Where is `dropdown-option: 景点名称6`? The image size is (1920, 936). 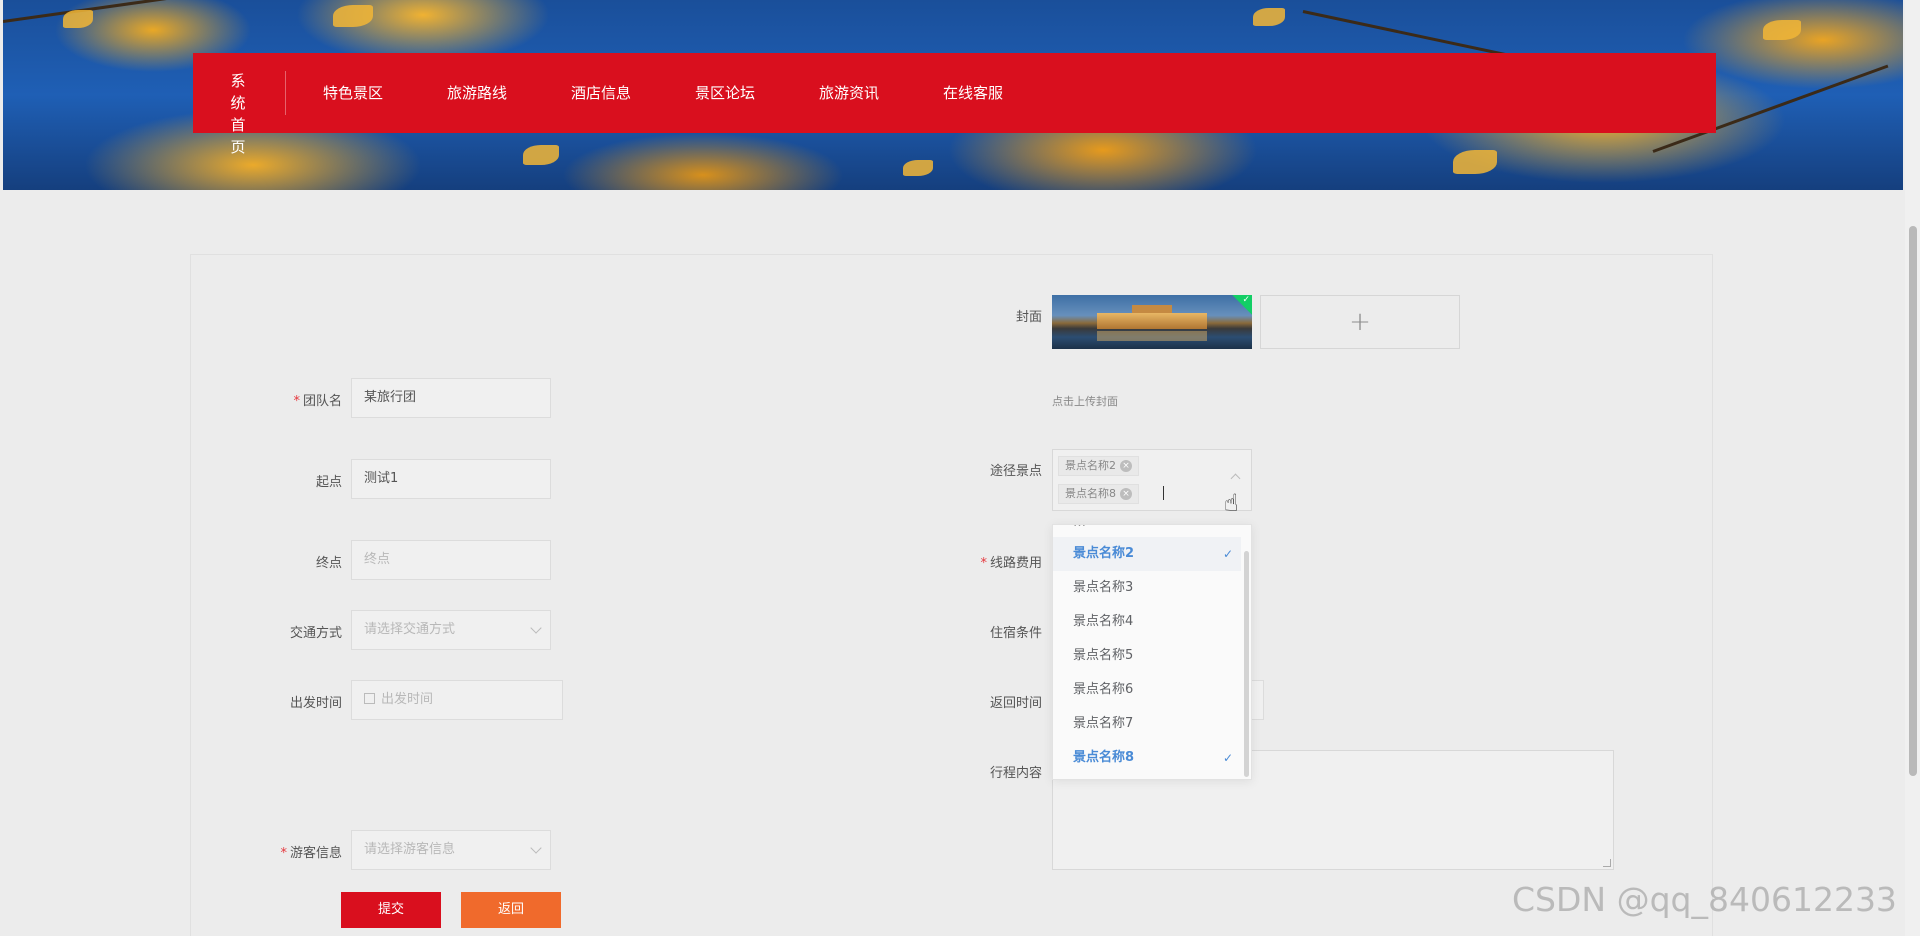 dropdown-option: 景点名称6 is located at coordinates (1147, 690).